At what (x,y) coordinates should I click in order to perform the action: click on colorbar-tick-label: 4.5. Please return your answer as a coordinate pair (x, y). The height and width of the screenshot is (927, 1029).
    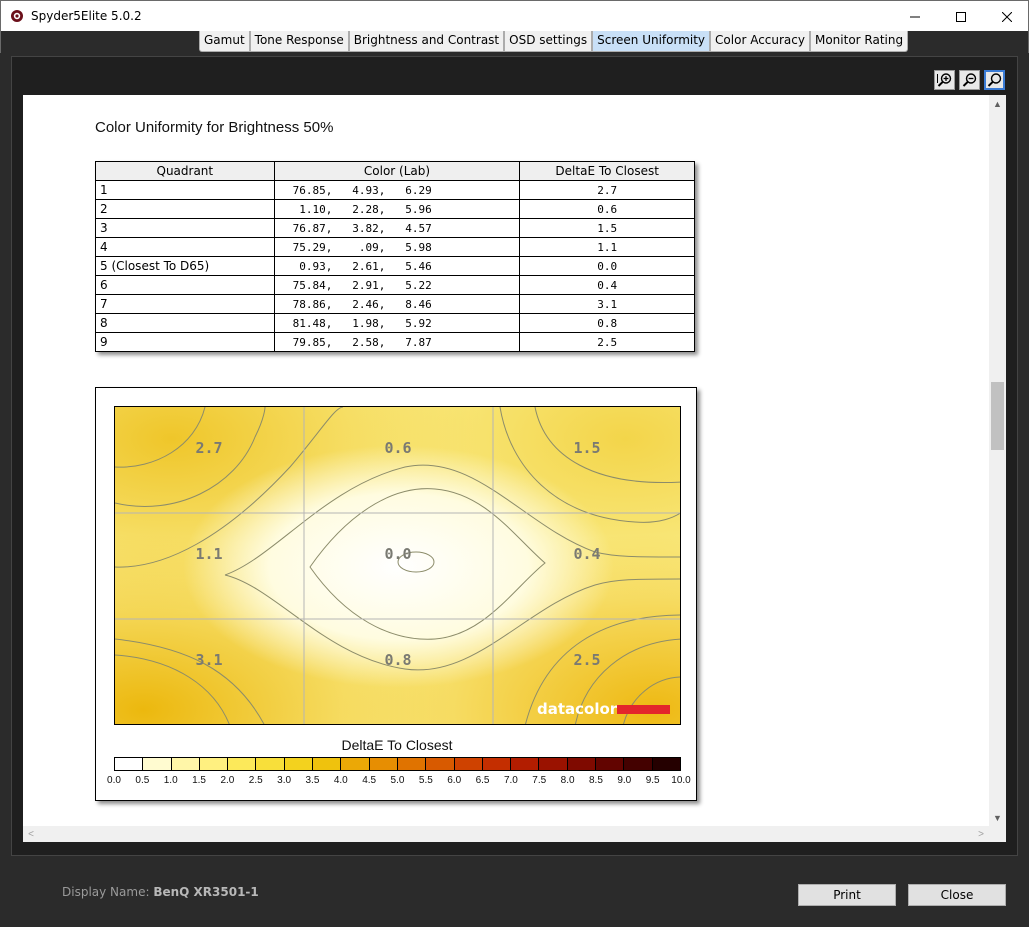
    Looking at the image, I should click on (369, 780).